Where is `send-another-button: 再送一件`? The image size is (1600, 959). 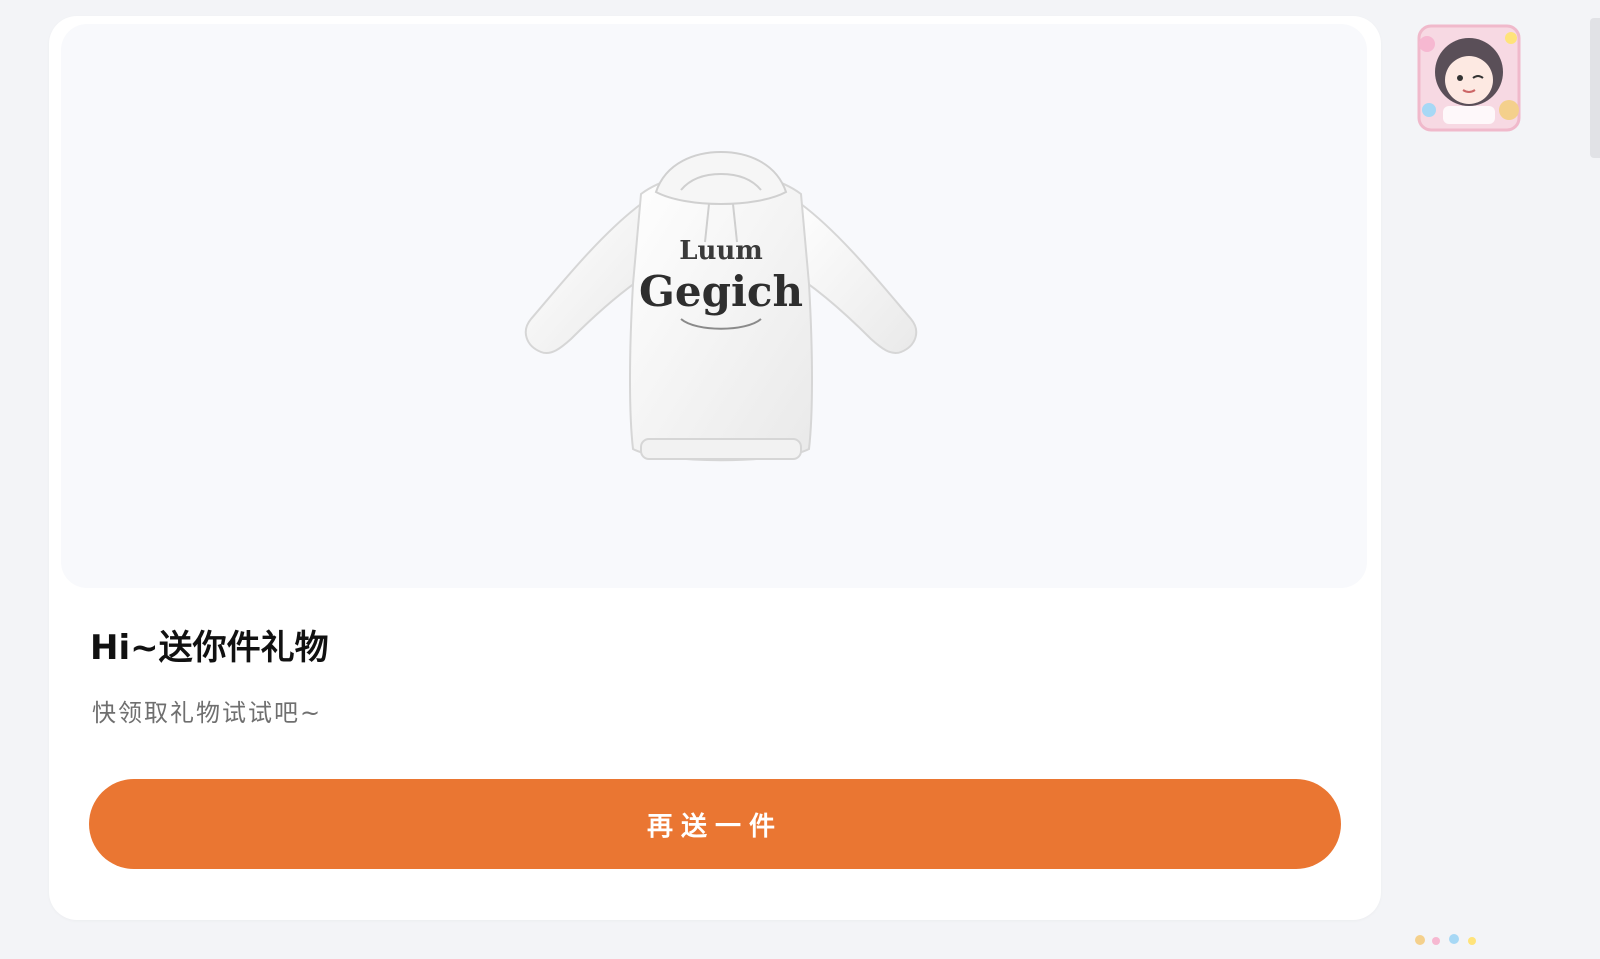
send-another-button: 再送一件 is located at coordinates (715, 824).